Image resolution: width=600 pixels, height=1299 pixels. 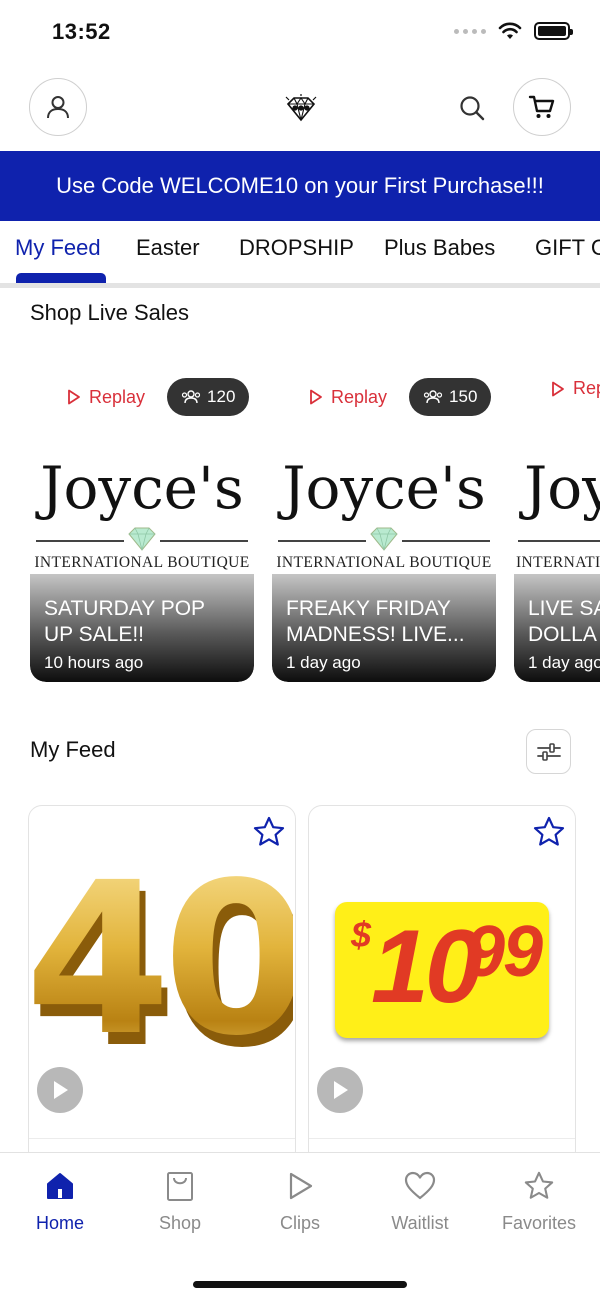 I want to click on card-subtitle: INTERNATI, so click(x=558, y=562).